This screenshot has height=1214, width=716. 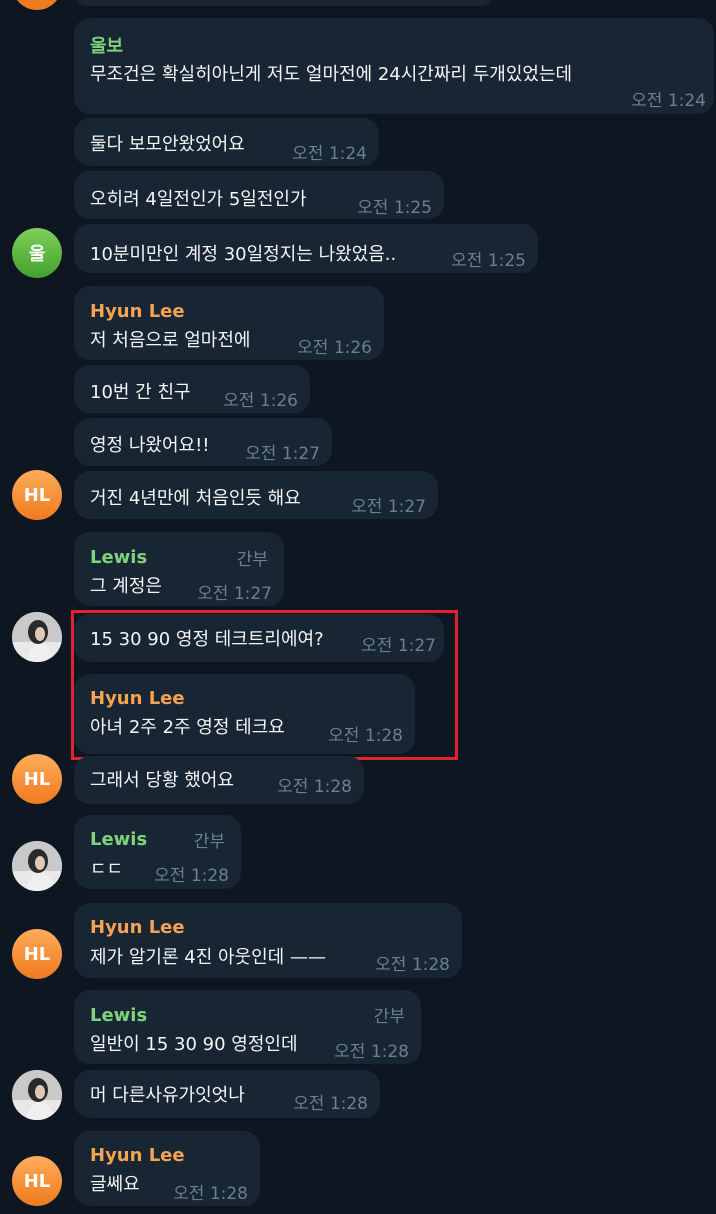 What do you see at coordinates (167, 1168) in the screenshot?
I see `message-bubble: Hyun Lee 글쎄요 오전 1:28` at bounding box center [167, 1168].